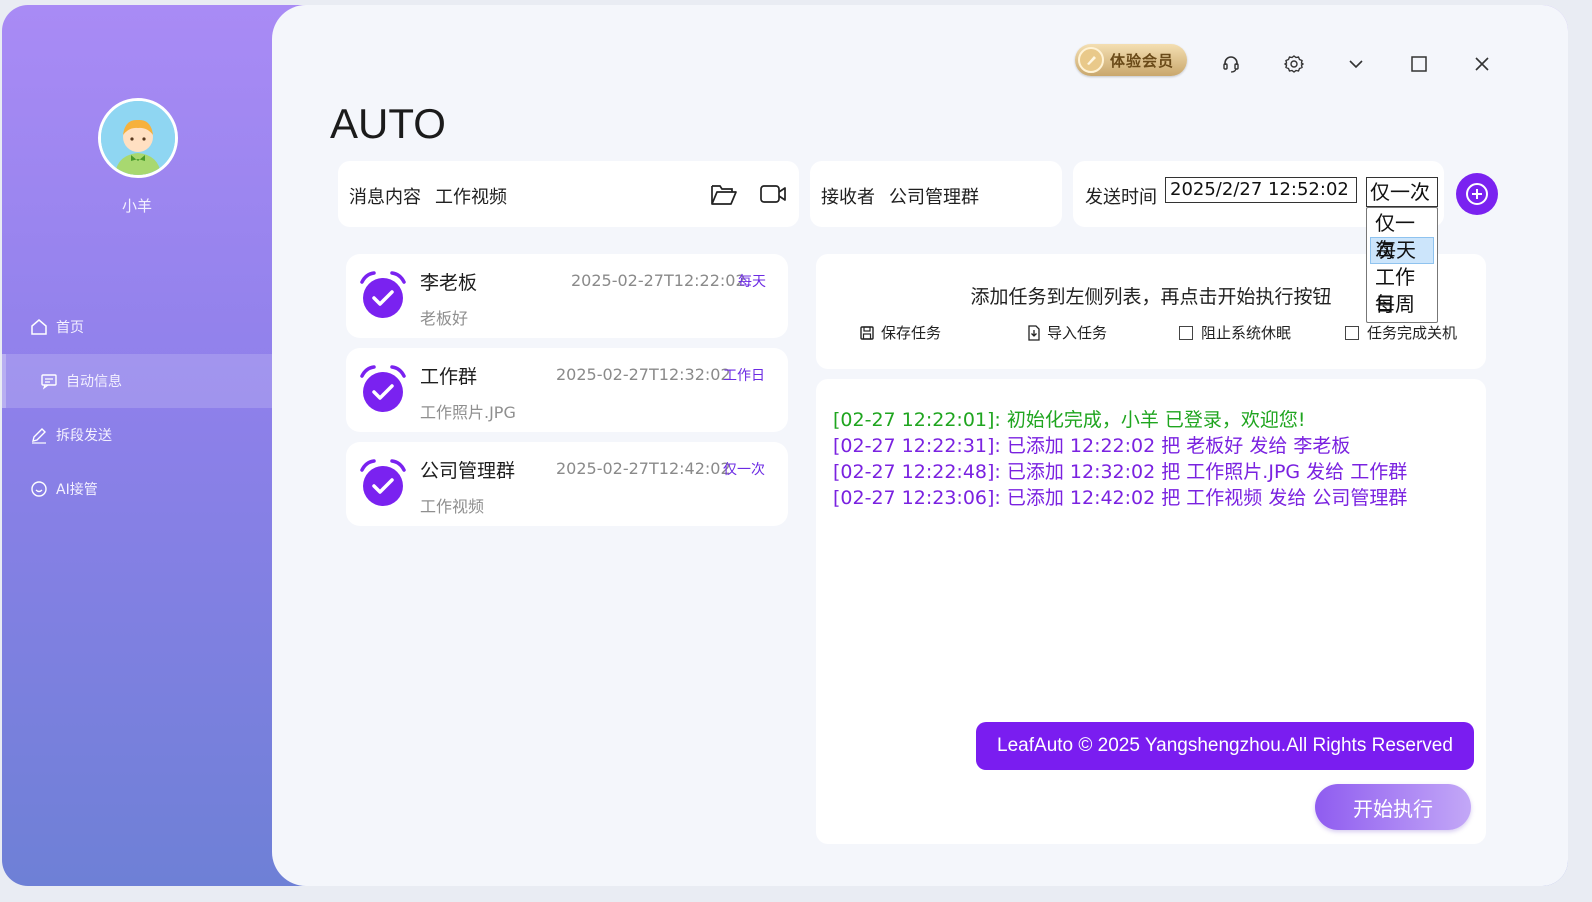 The height and width of the screenshot is (902, 1592). Describe the element at coordinates (1069, 420) in the screenshot. I see `log-line: [02-27 12:22:01]: 初始化完成，小羊 已登录，欢迎您!` at that location.